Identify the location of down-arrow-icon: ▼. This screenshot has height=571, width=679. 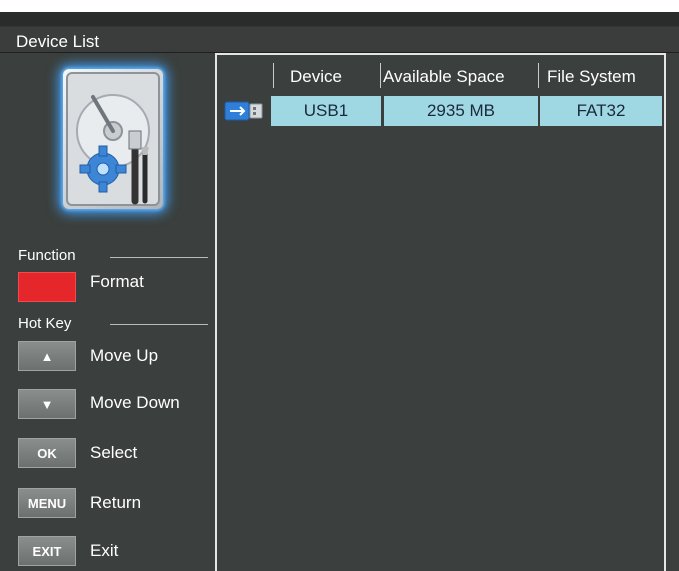
(47, 404).